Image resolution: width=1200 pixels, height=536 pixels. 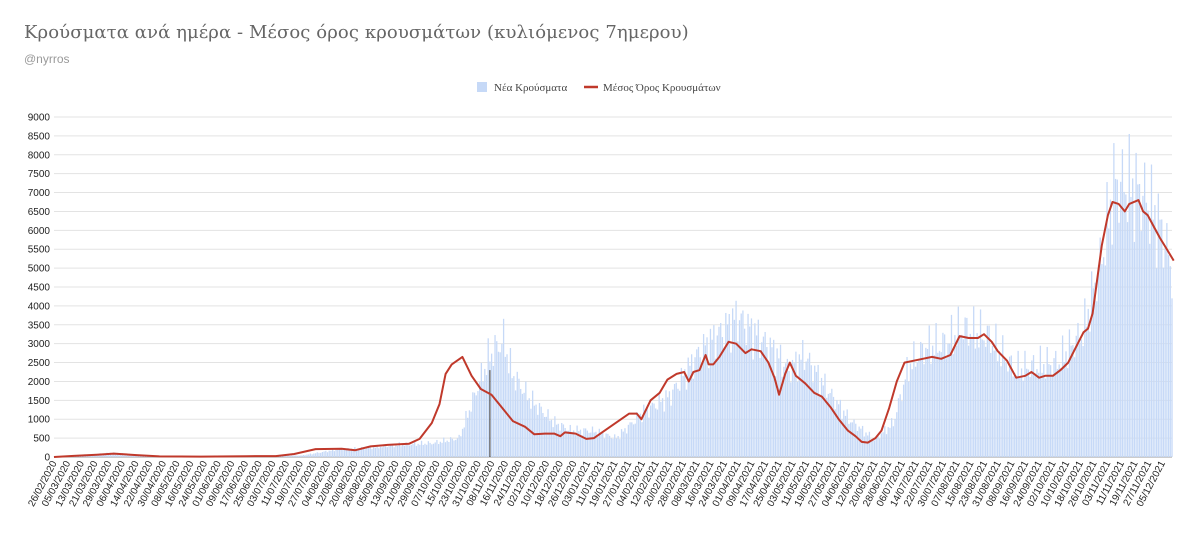 I want to click on y-tick-label: 1500, so click(x=39, y=401).